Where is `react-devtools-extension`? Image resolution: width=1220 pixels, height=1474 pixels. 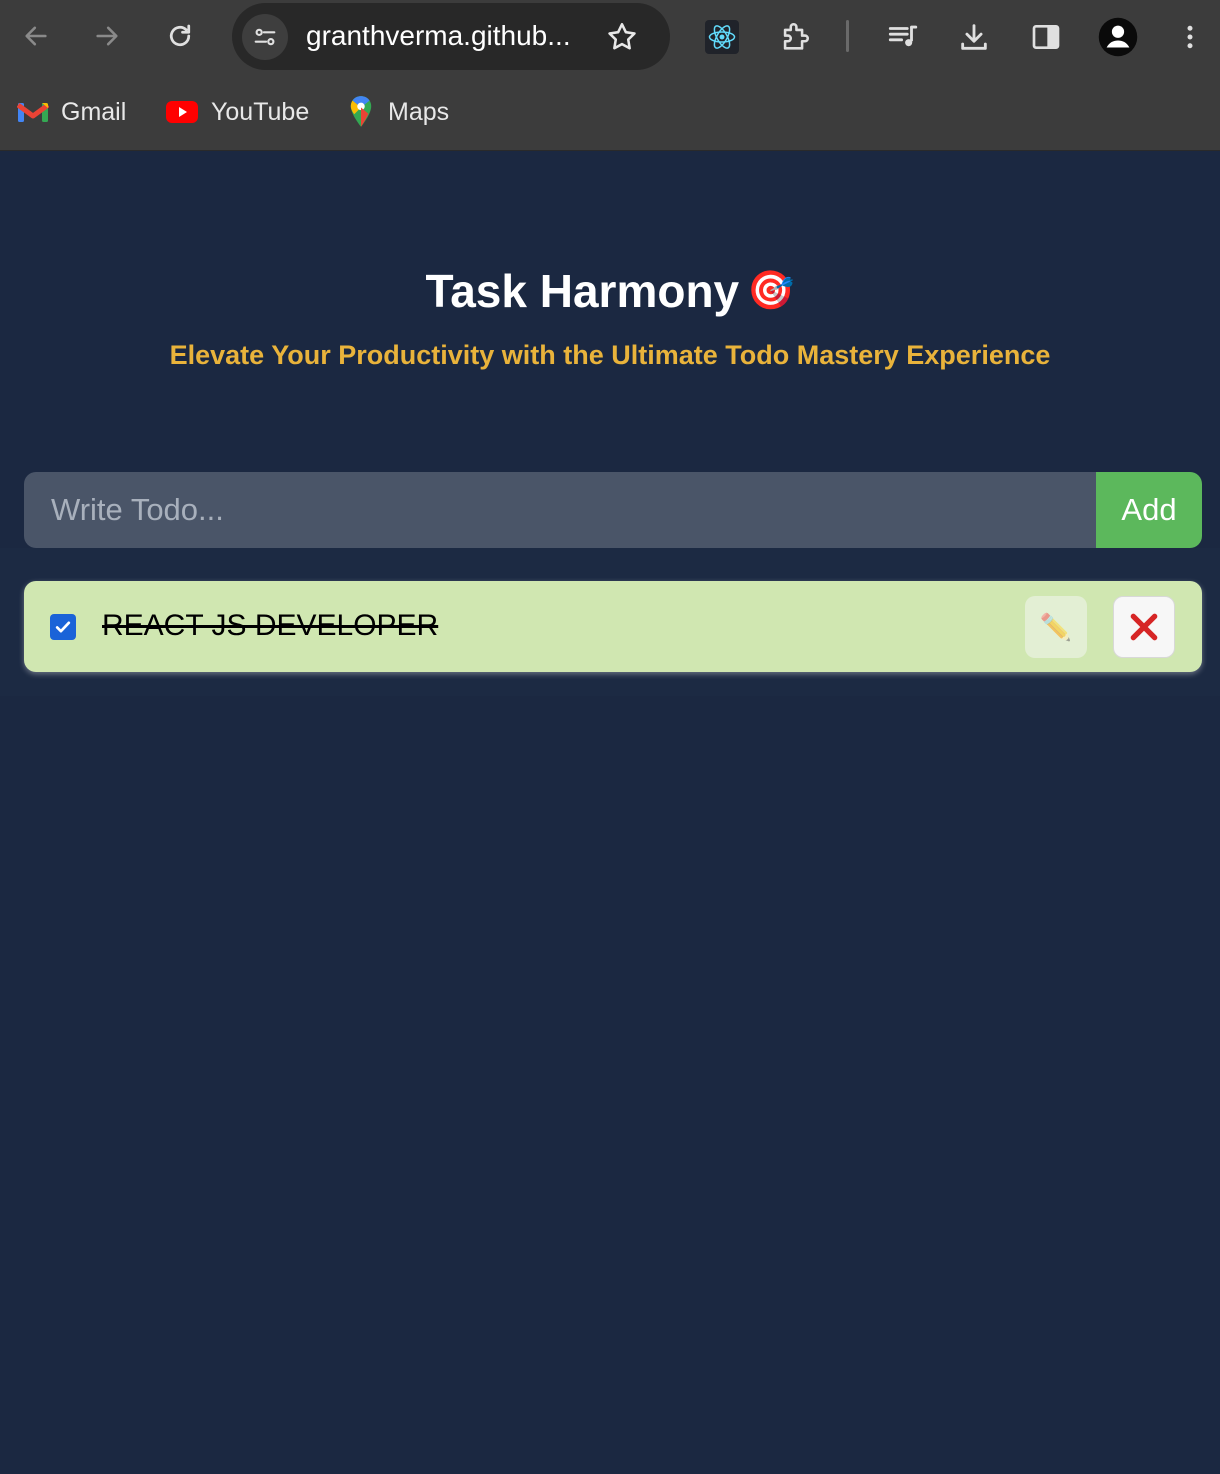
react-devtools-extension is located at coordinates (722, 37).